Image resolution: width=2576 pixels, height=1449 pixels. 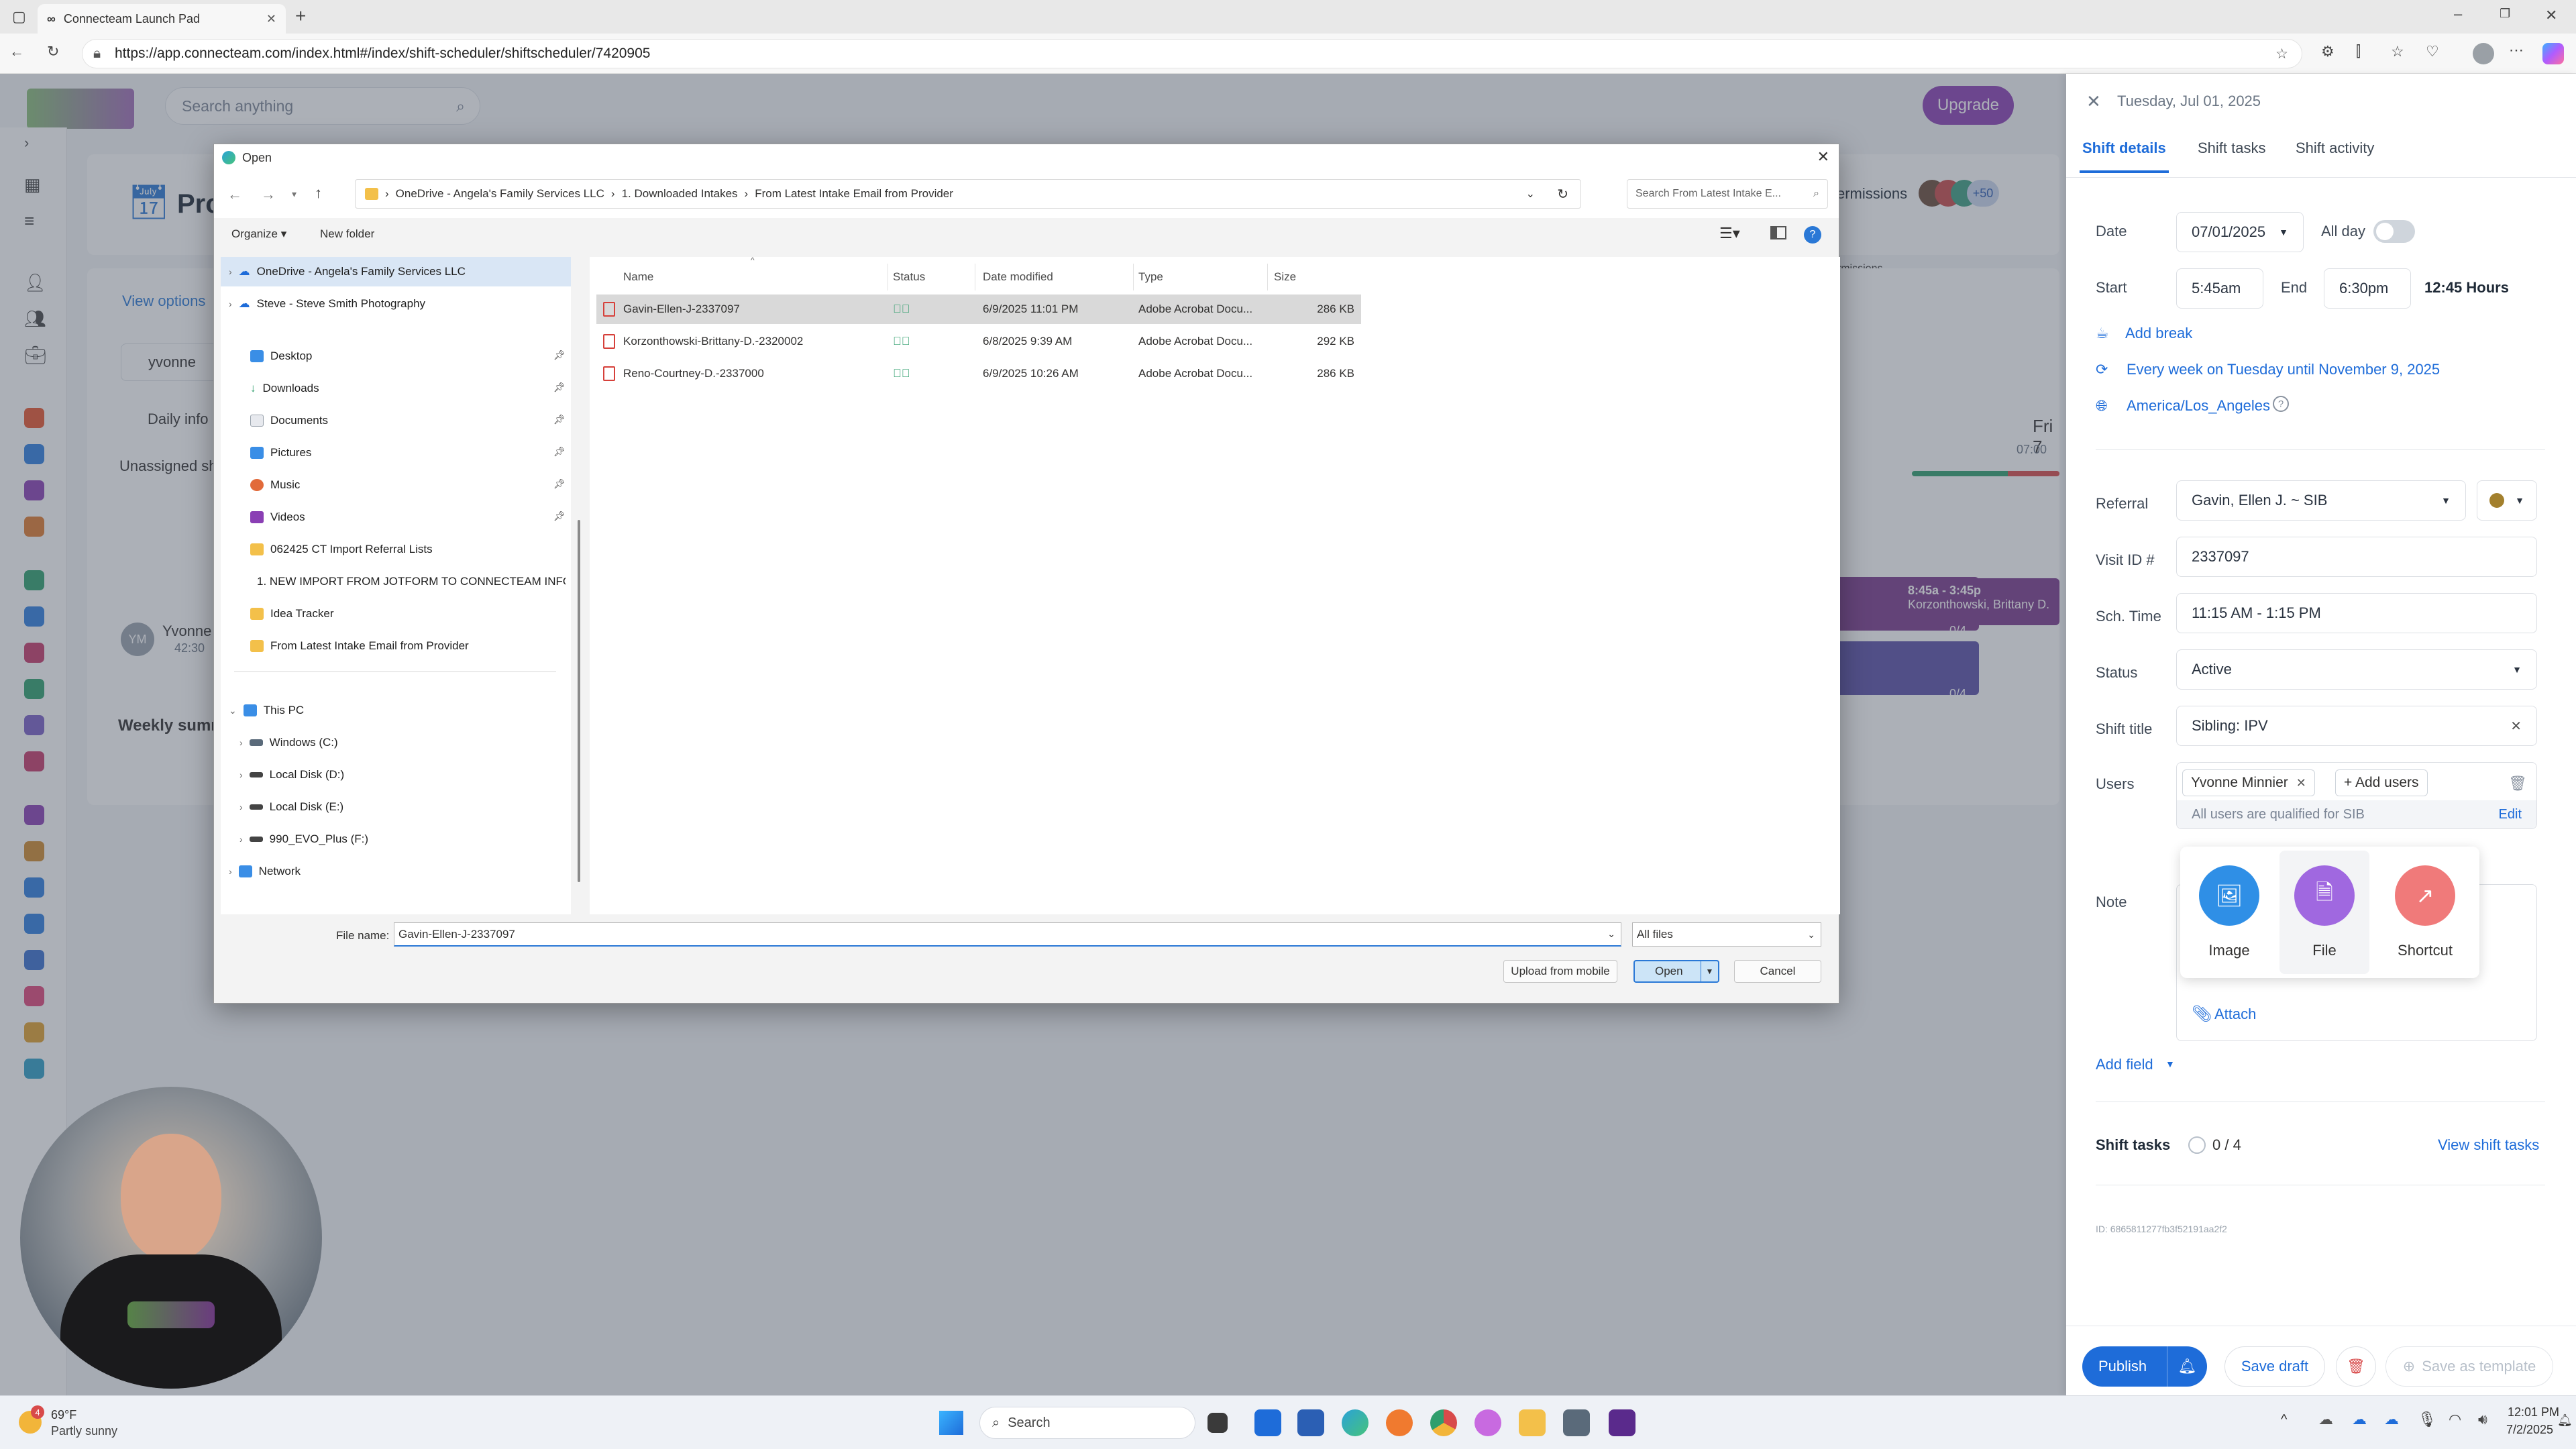 What do you see at coordinates (292, 613) in the screenshot?
I see `nav-item-folder: Idea Tracker` at bounding box center [292, 613].